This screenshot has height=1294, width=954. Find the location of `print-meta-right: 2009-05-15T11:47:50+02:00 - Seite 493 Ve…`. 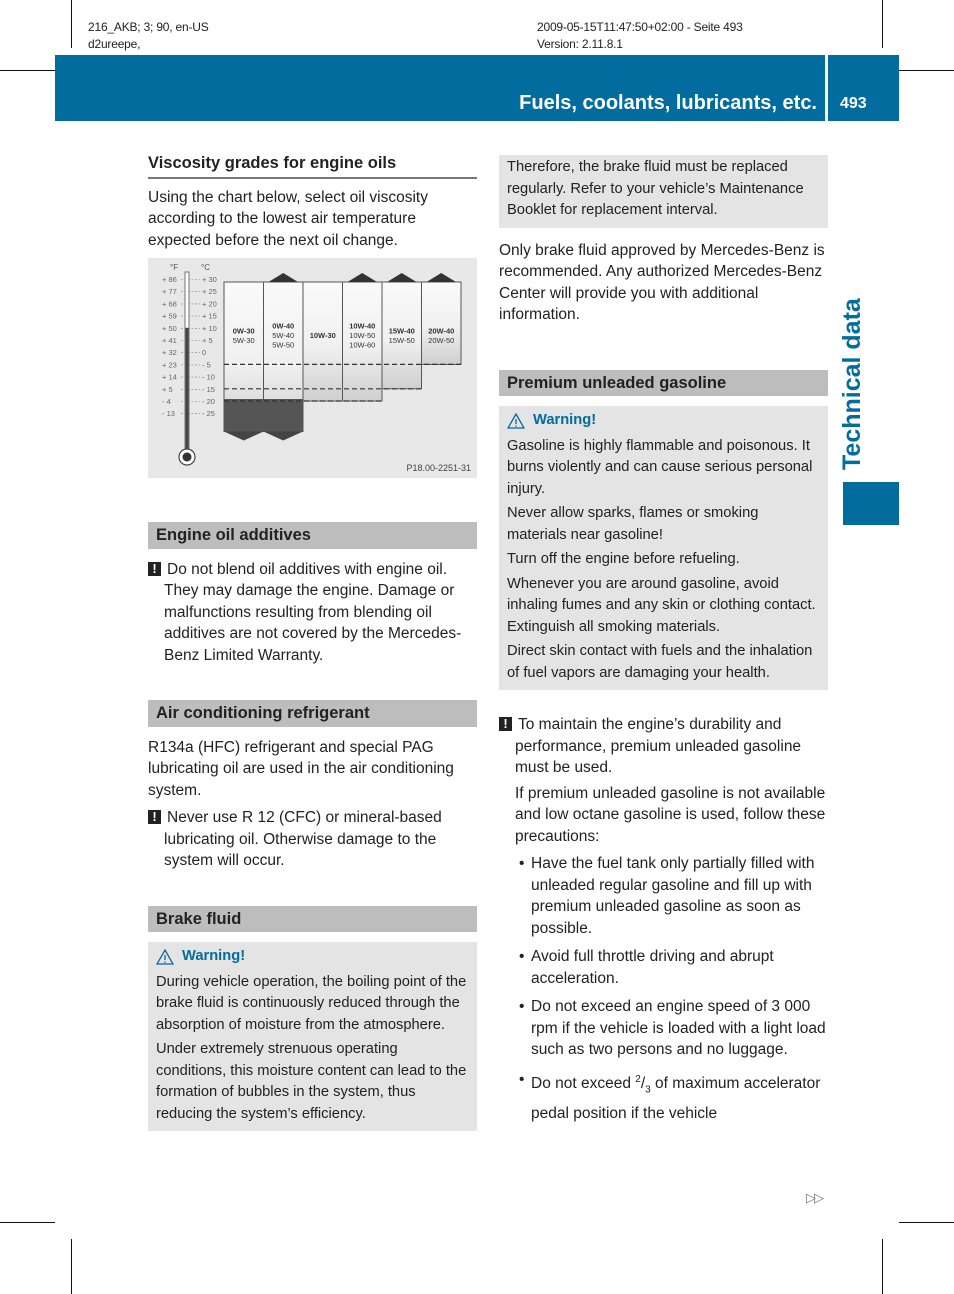

print-meta-right: 2009-05-15T11:47:50+02:00 - Seite 493 Ve… is located at coordinates (640, 36).